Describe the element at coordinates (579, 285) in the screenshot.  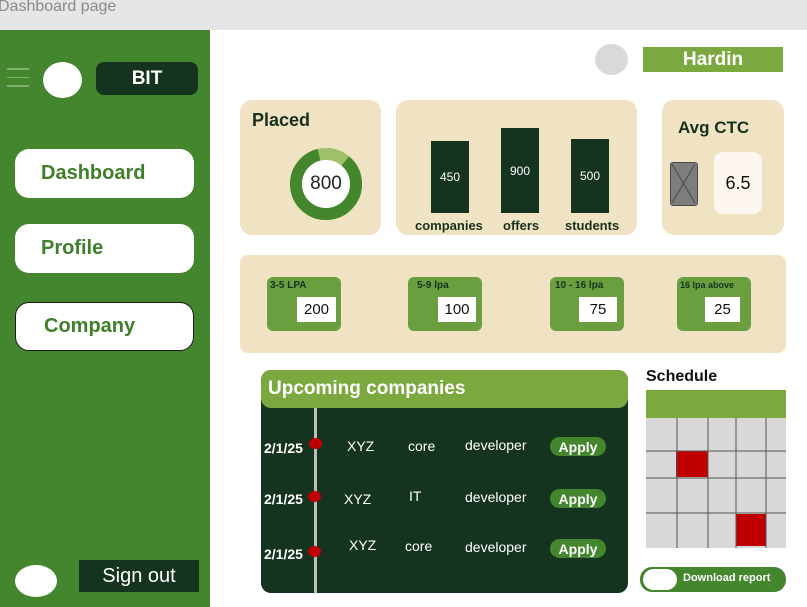
I see `range-label: 10 - 16 lpa` at that location.